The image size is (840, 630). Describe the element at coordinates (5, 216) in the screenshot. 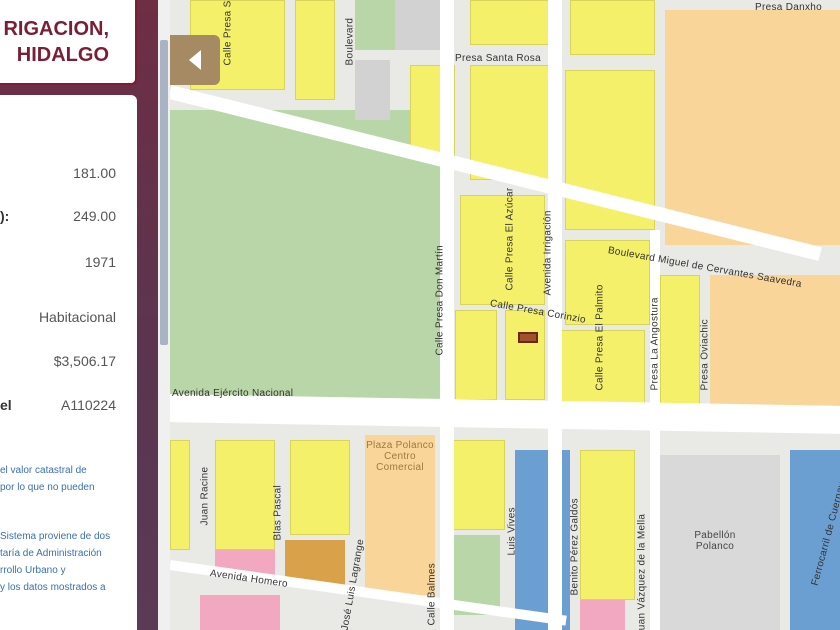

I see `row-key: ):` at that location.